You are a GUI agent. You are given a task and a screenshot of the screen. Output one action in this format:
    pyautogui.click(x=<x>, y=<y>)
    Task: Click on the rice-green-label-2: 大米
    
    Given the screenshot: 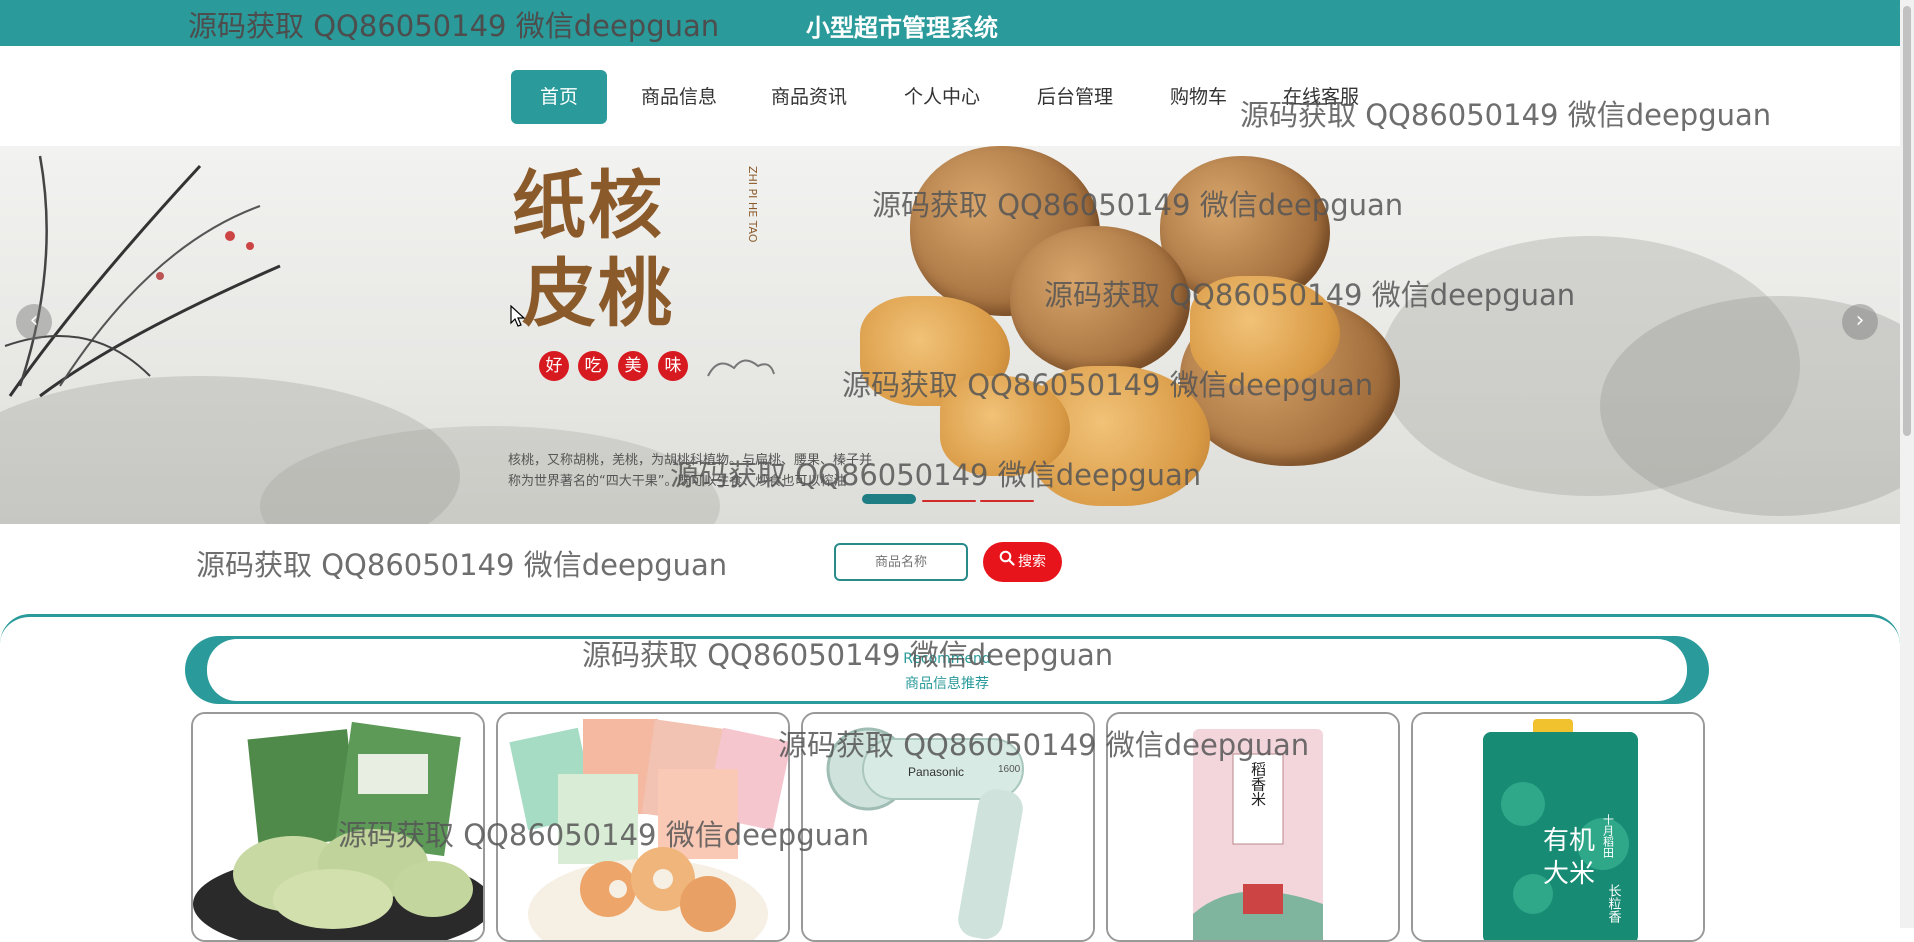 What is the action you would take?
    pyautogui.click(x=1569, y=874)
    